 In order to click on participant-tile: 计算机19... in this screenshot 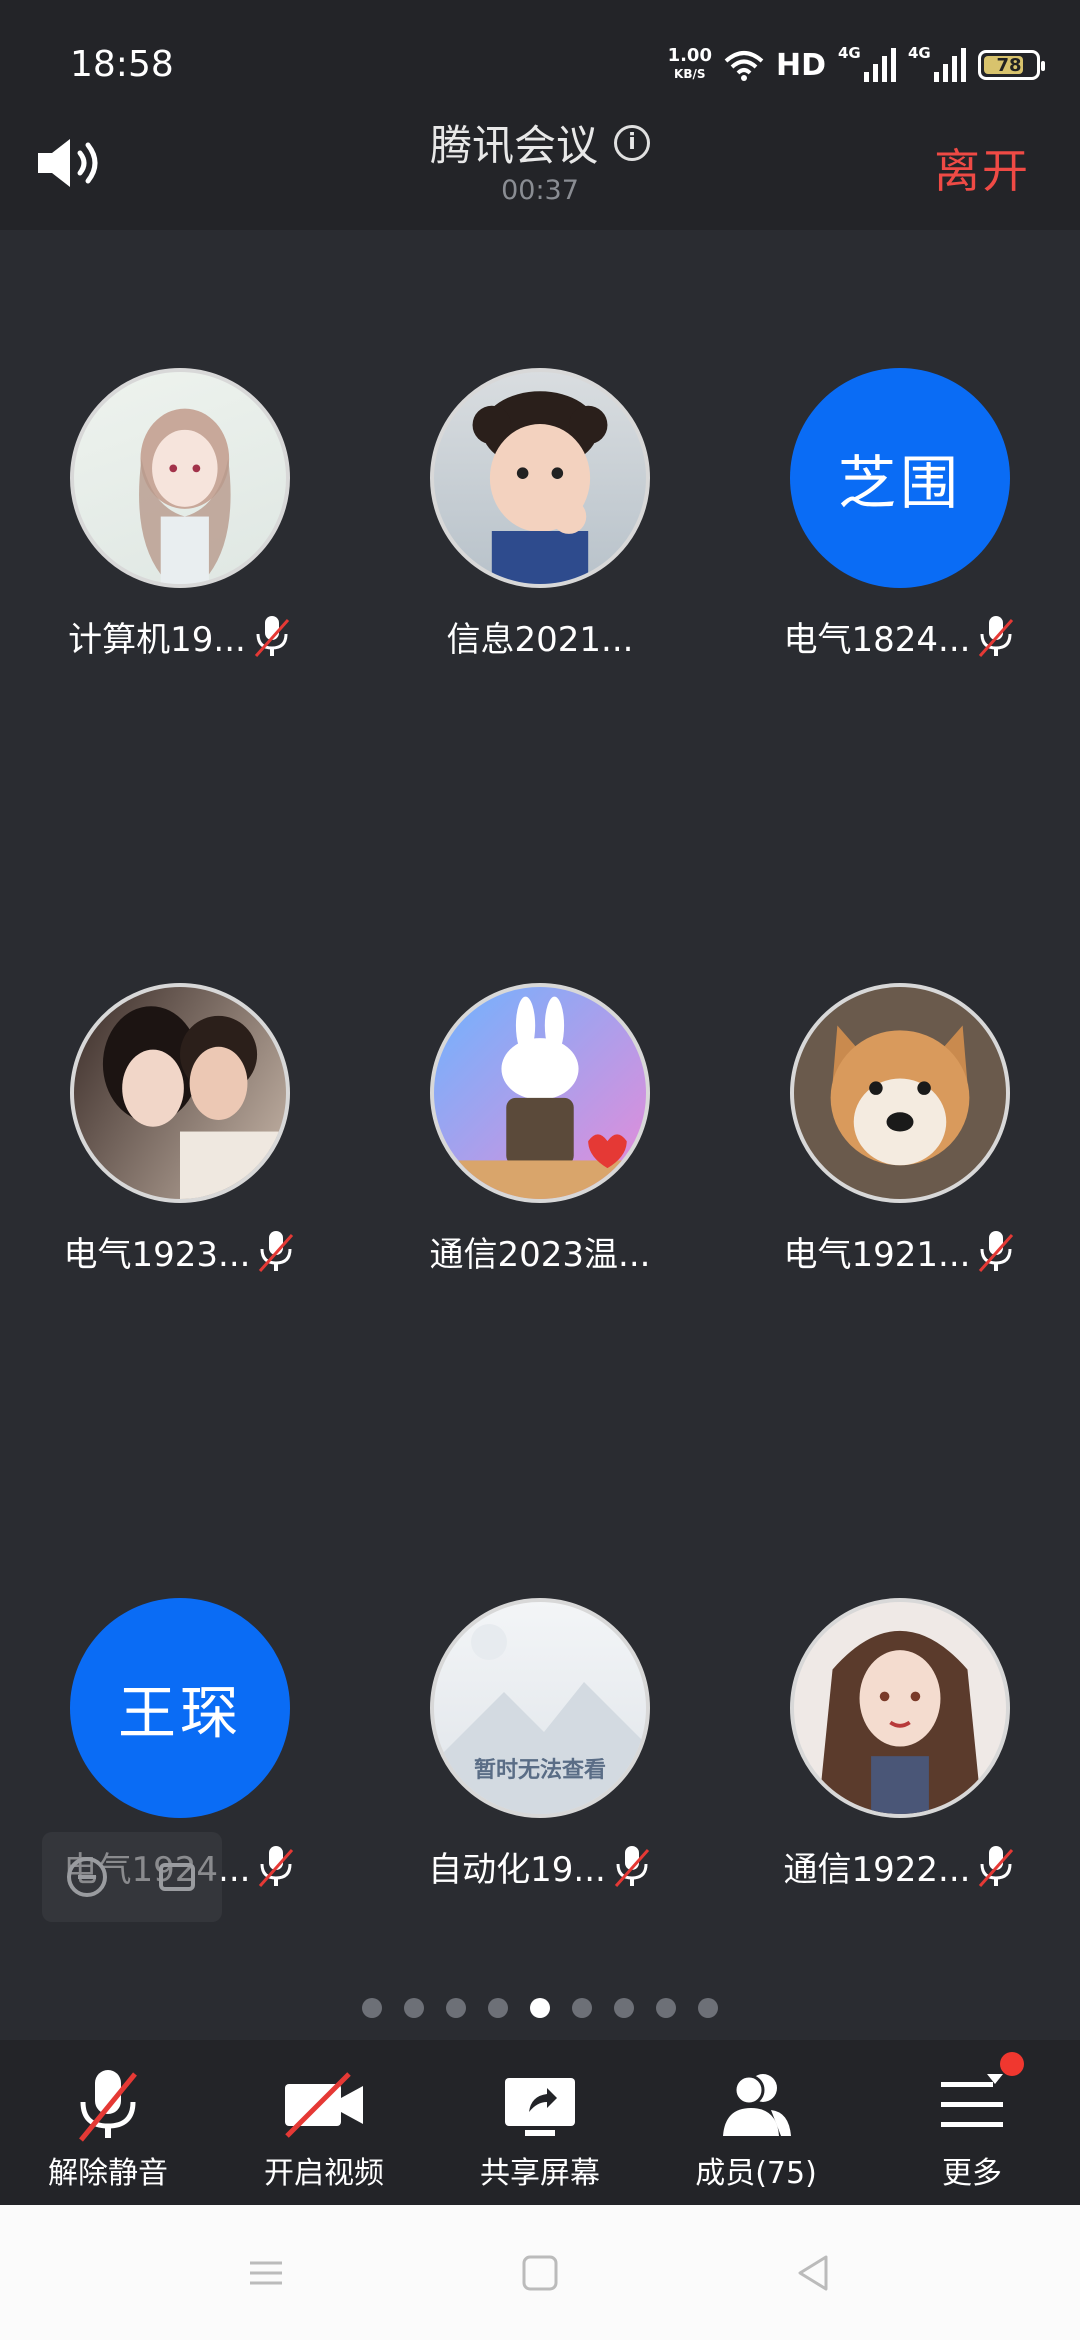, I will do `click(180, 445)`.